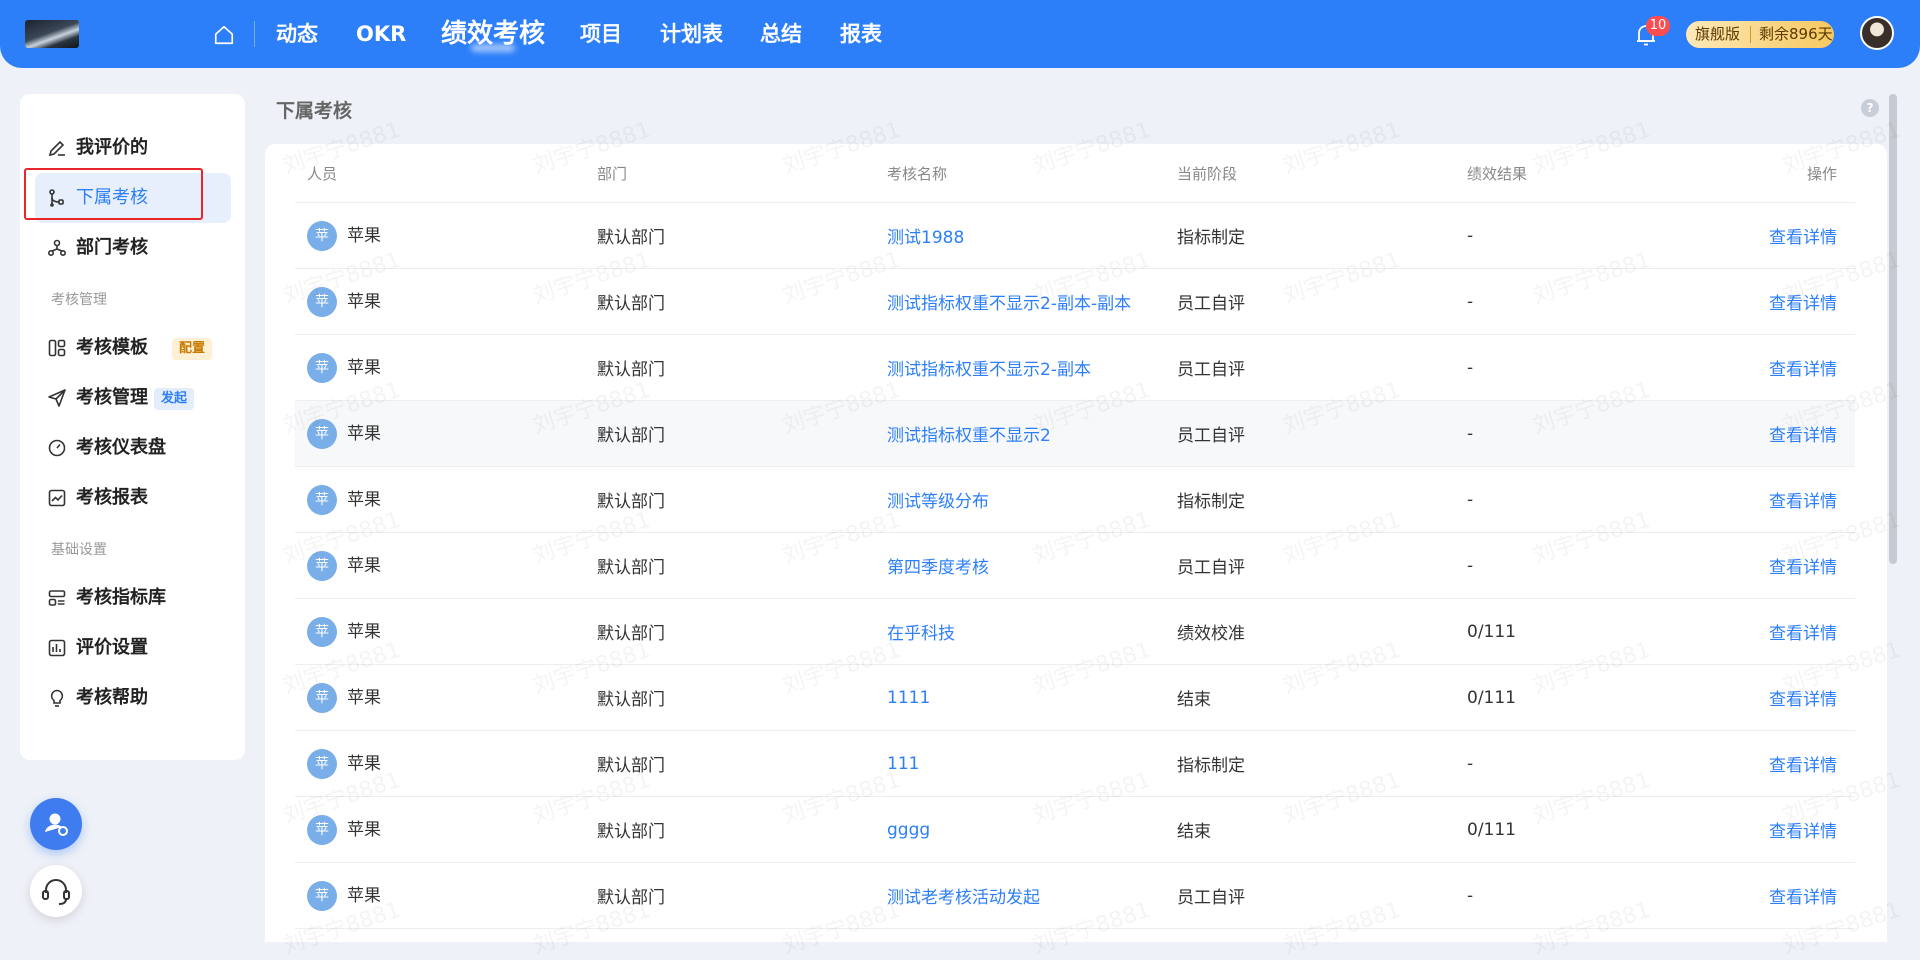  Describe the element at coordinates (297, 34) in the screenshot. I see `nav-dynamic: 动态` at that location.